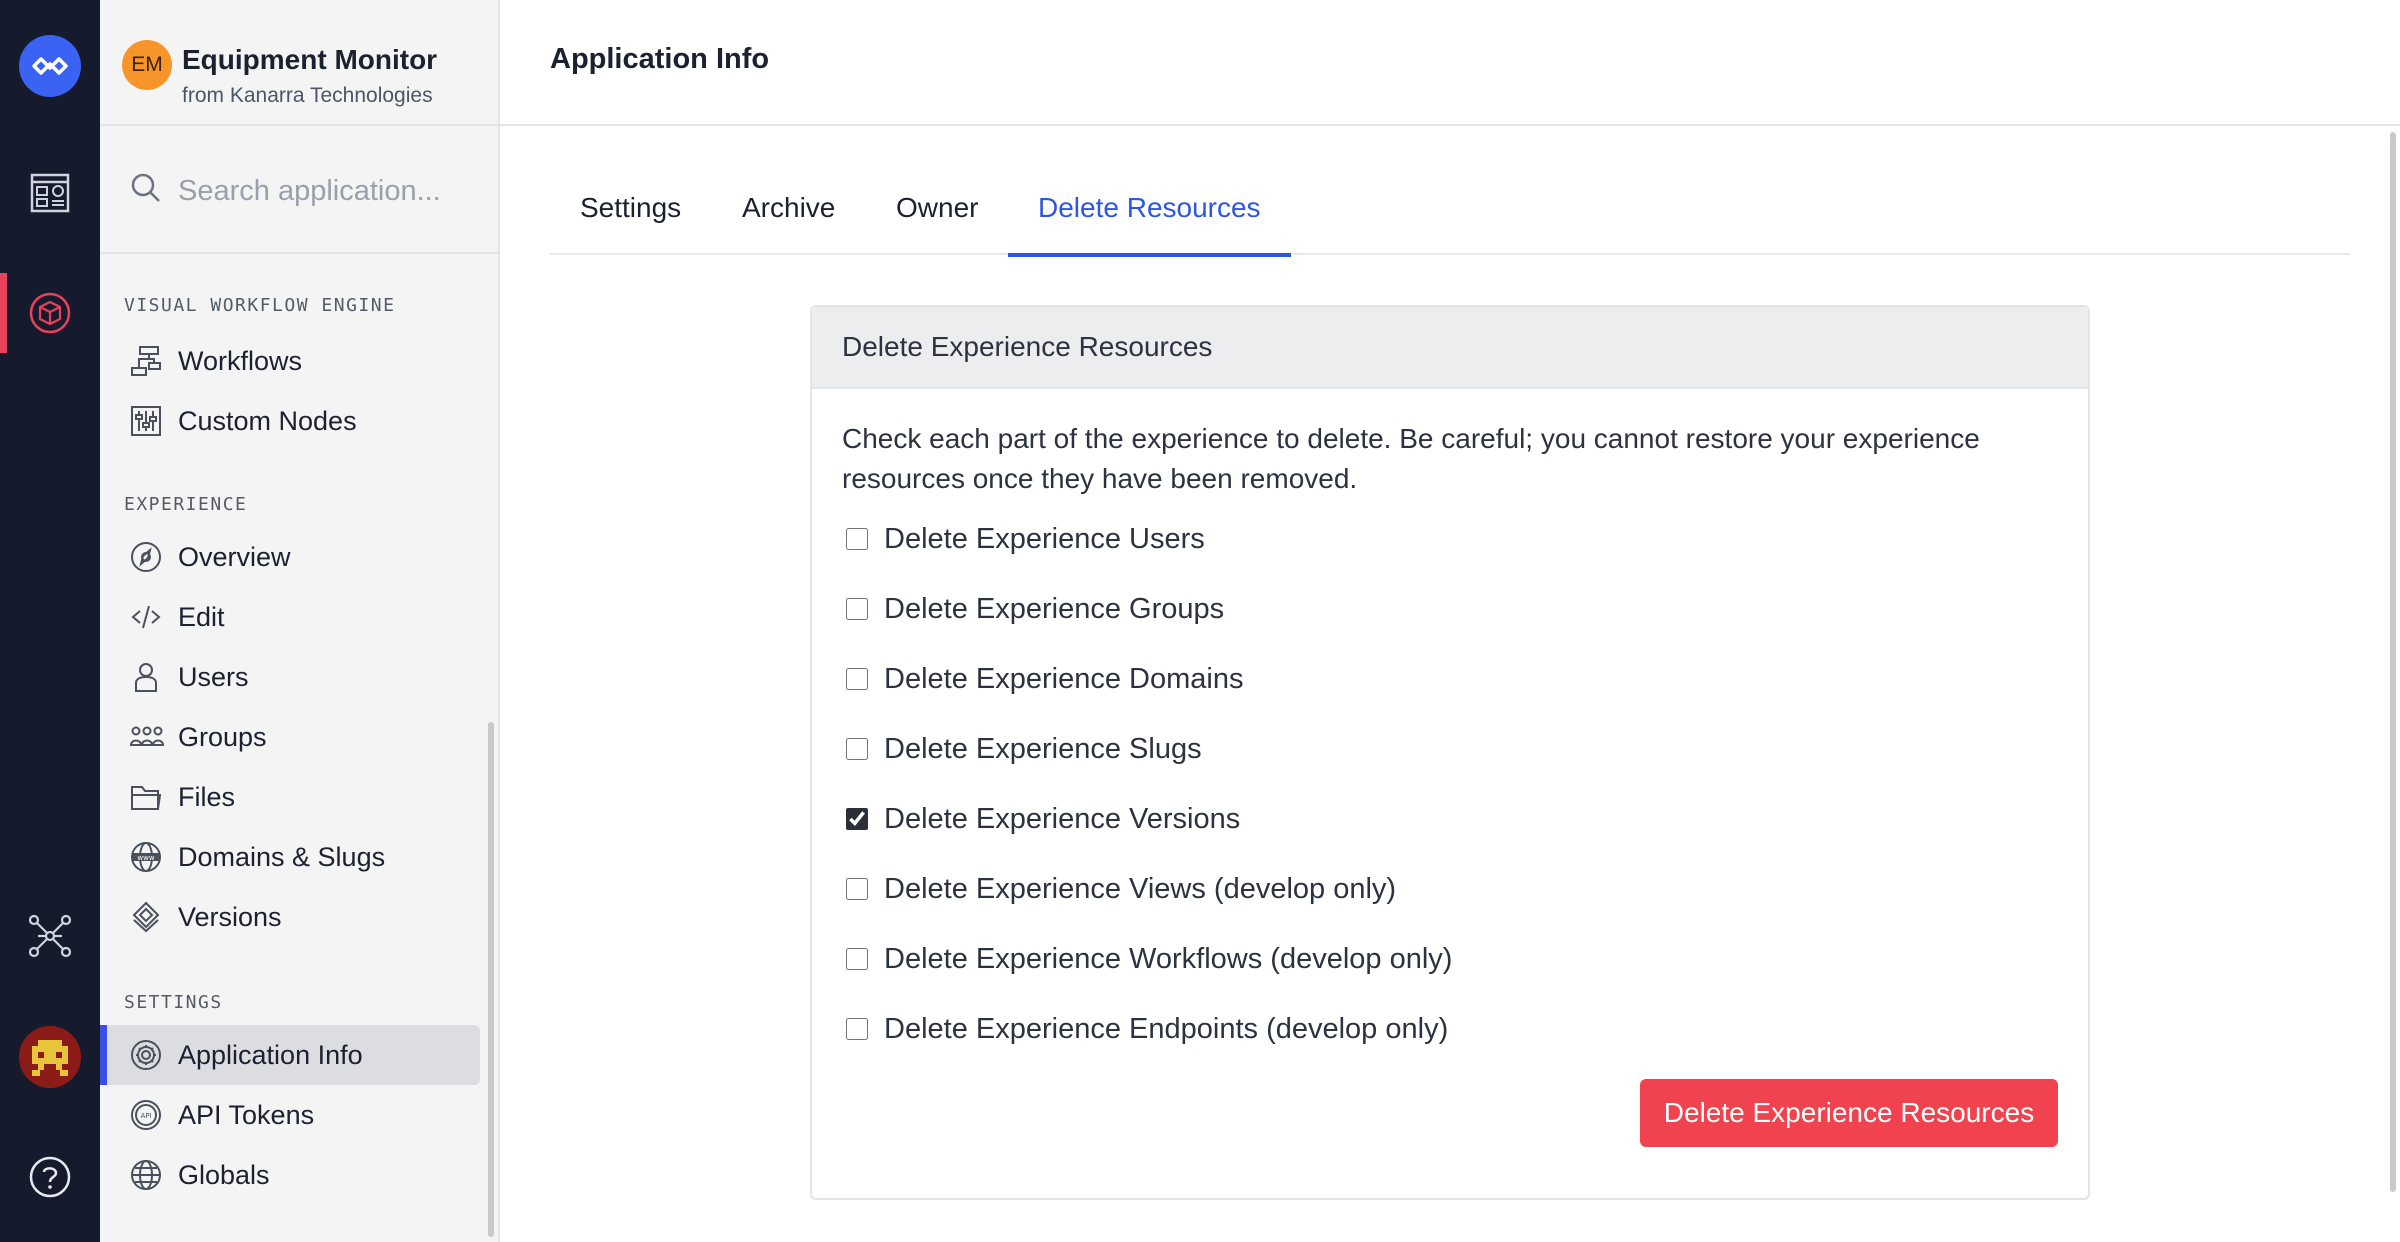 This screenshot has height=1242, width=2400. What do you see at coordinates (1044, 538) in the screenshot?
I see `checkbox-label: Delete Experience Users` at bounding box center [1044, 538].